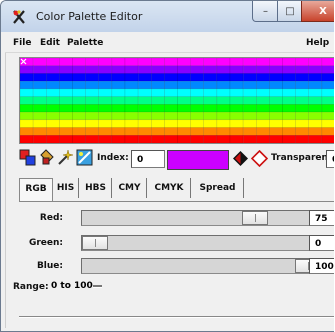 The height and width of the screenshot is (332, 335). Describe the element at coordinates (22, 43) in the screenshot. I see `menu-file: File` at that location.